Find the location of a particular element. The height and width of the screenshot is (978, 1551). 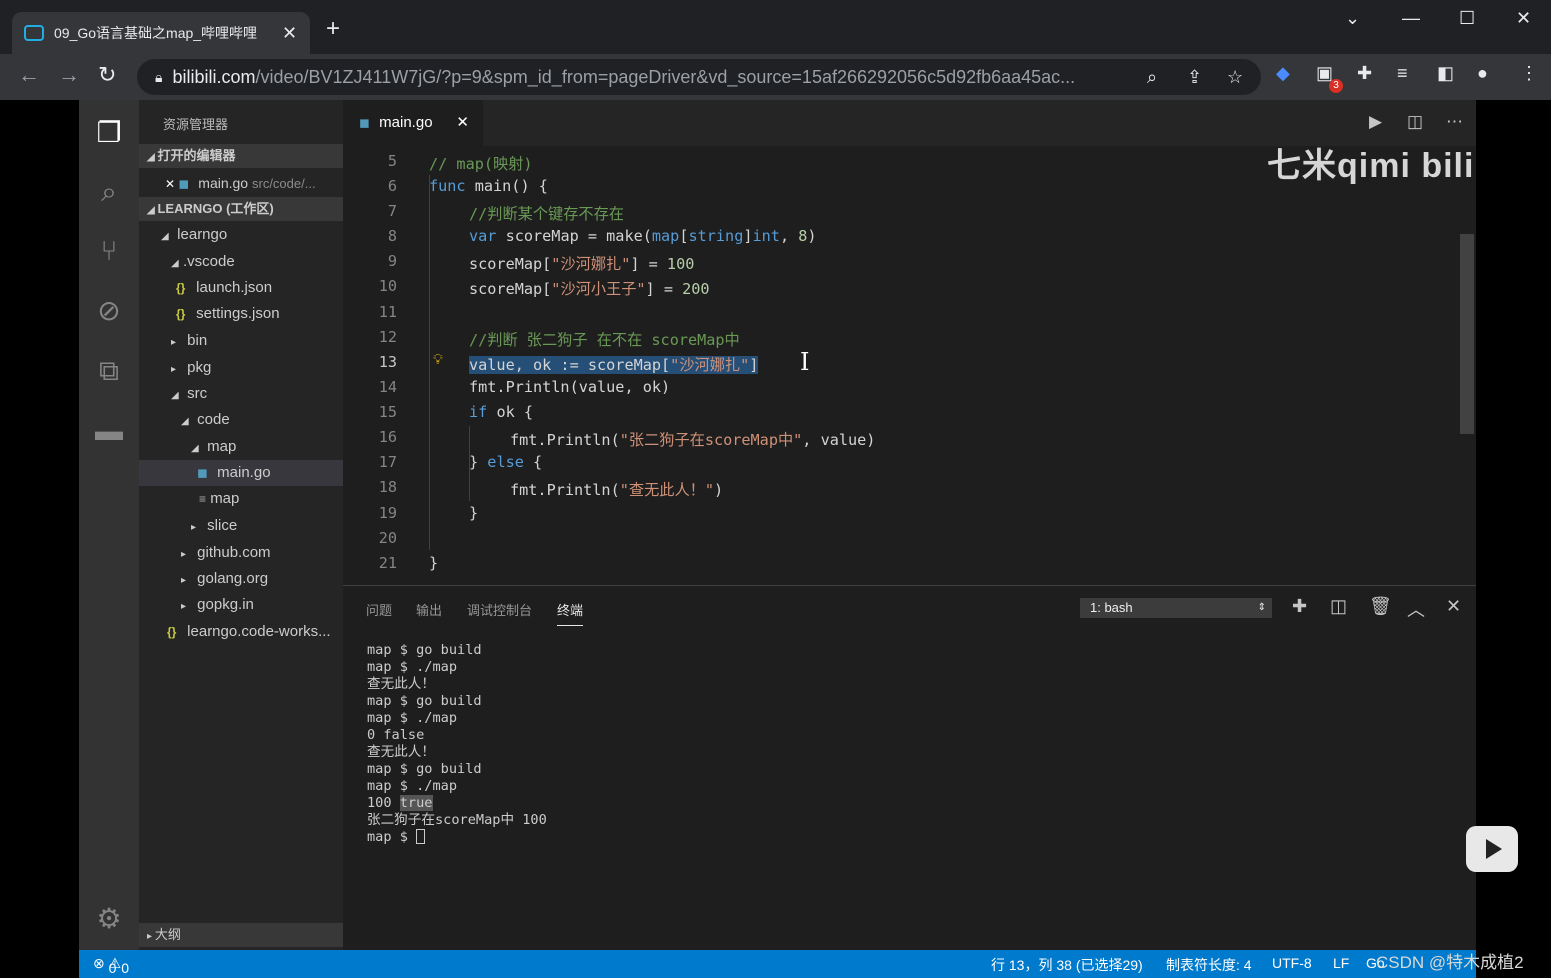

more-actions-icon: ⋯ is located at coordinates (1454, 122).